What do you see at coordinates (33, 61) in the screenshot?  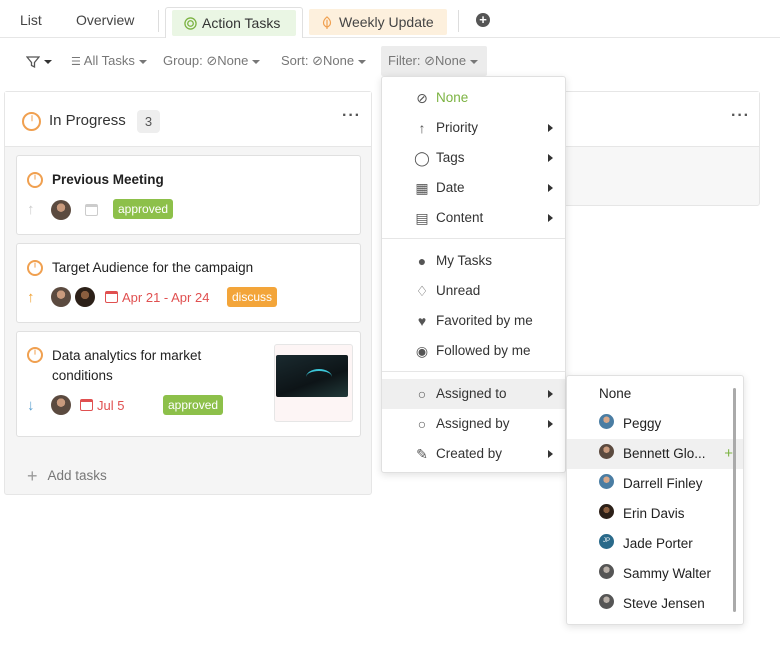 I see `funnel-icon` at bounding box center [33, 61].